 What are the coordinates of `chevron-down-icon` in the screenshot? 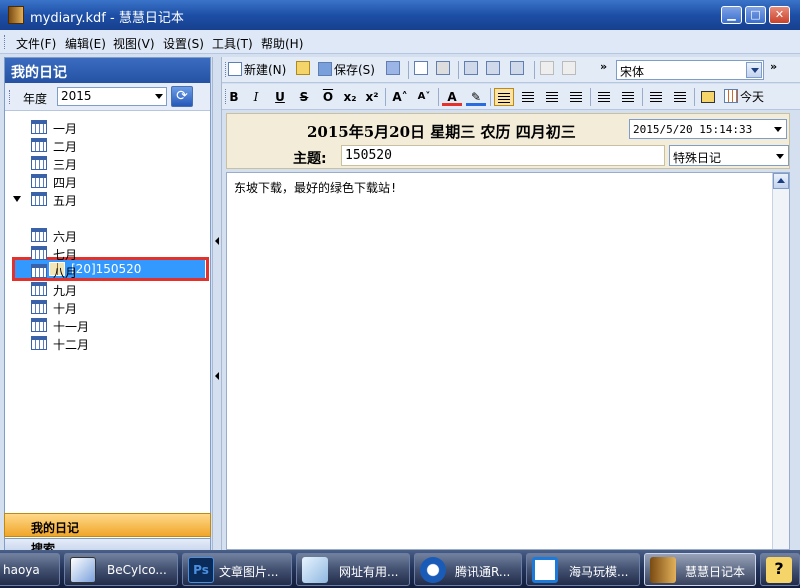 It's located at (159, 96).